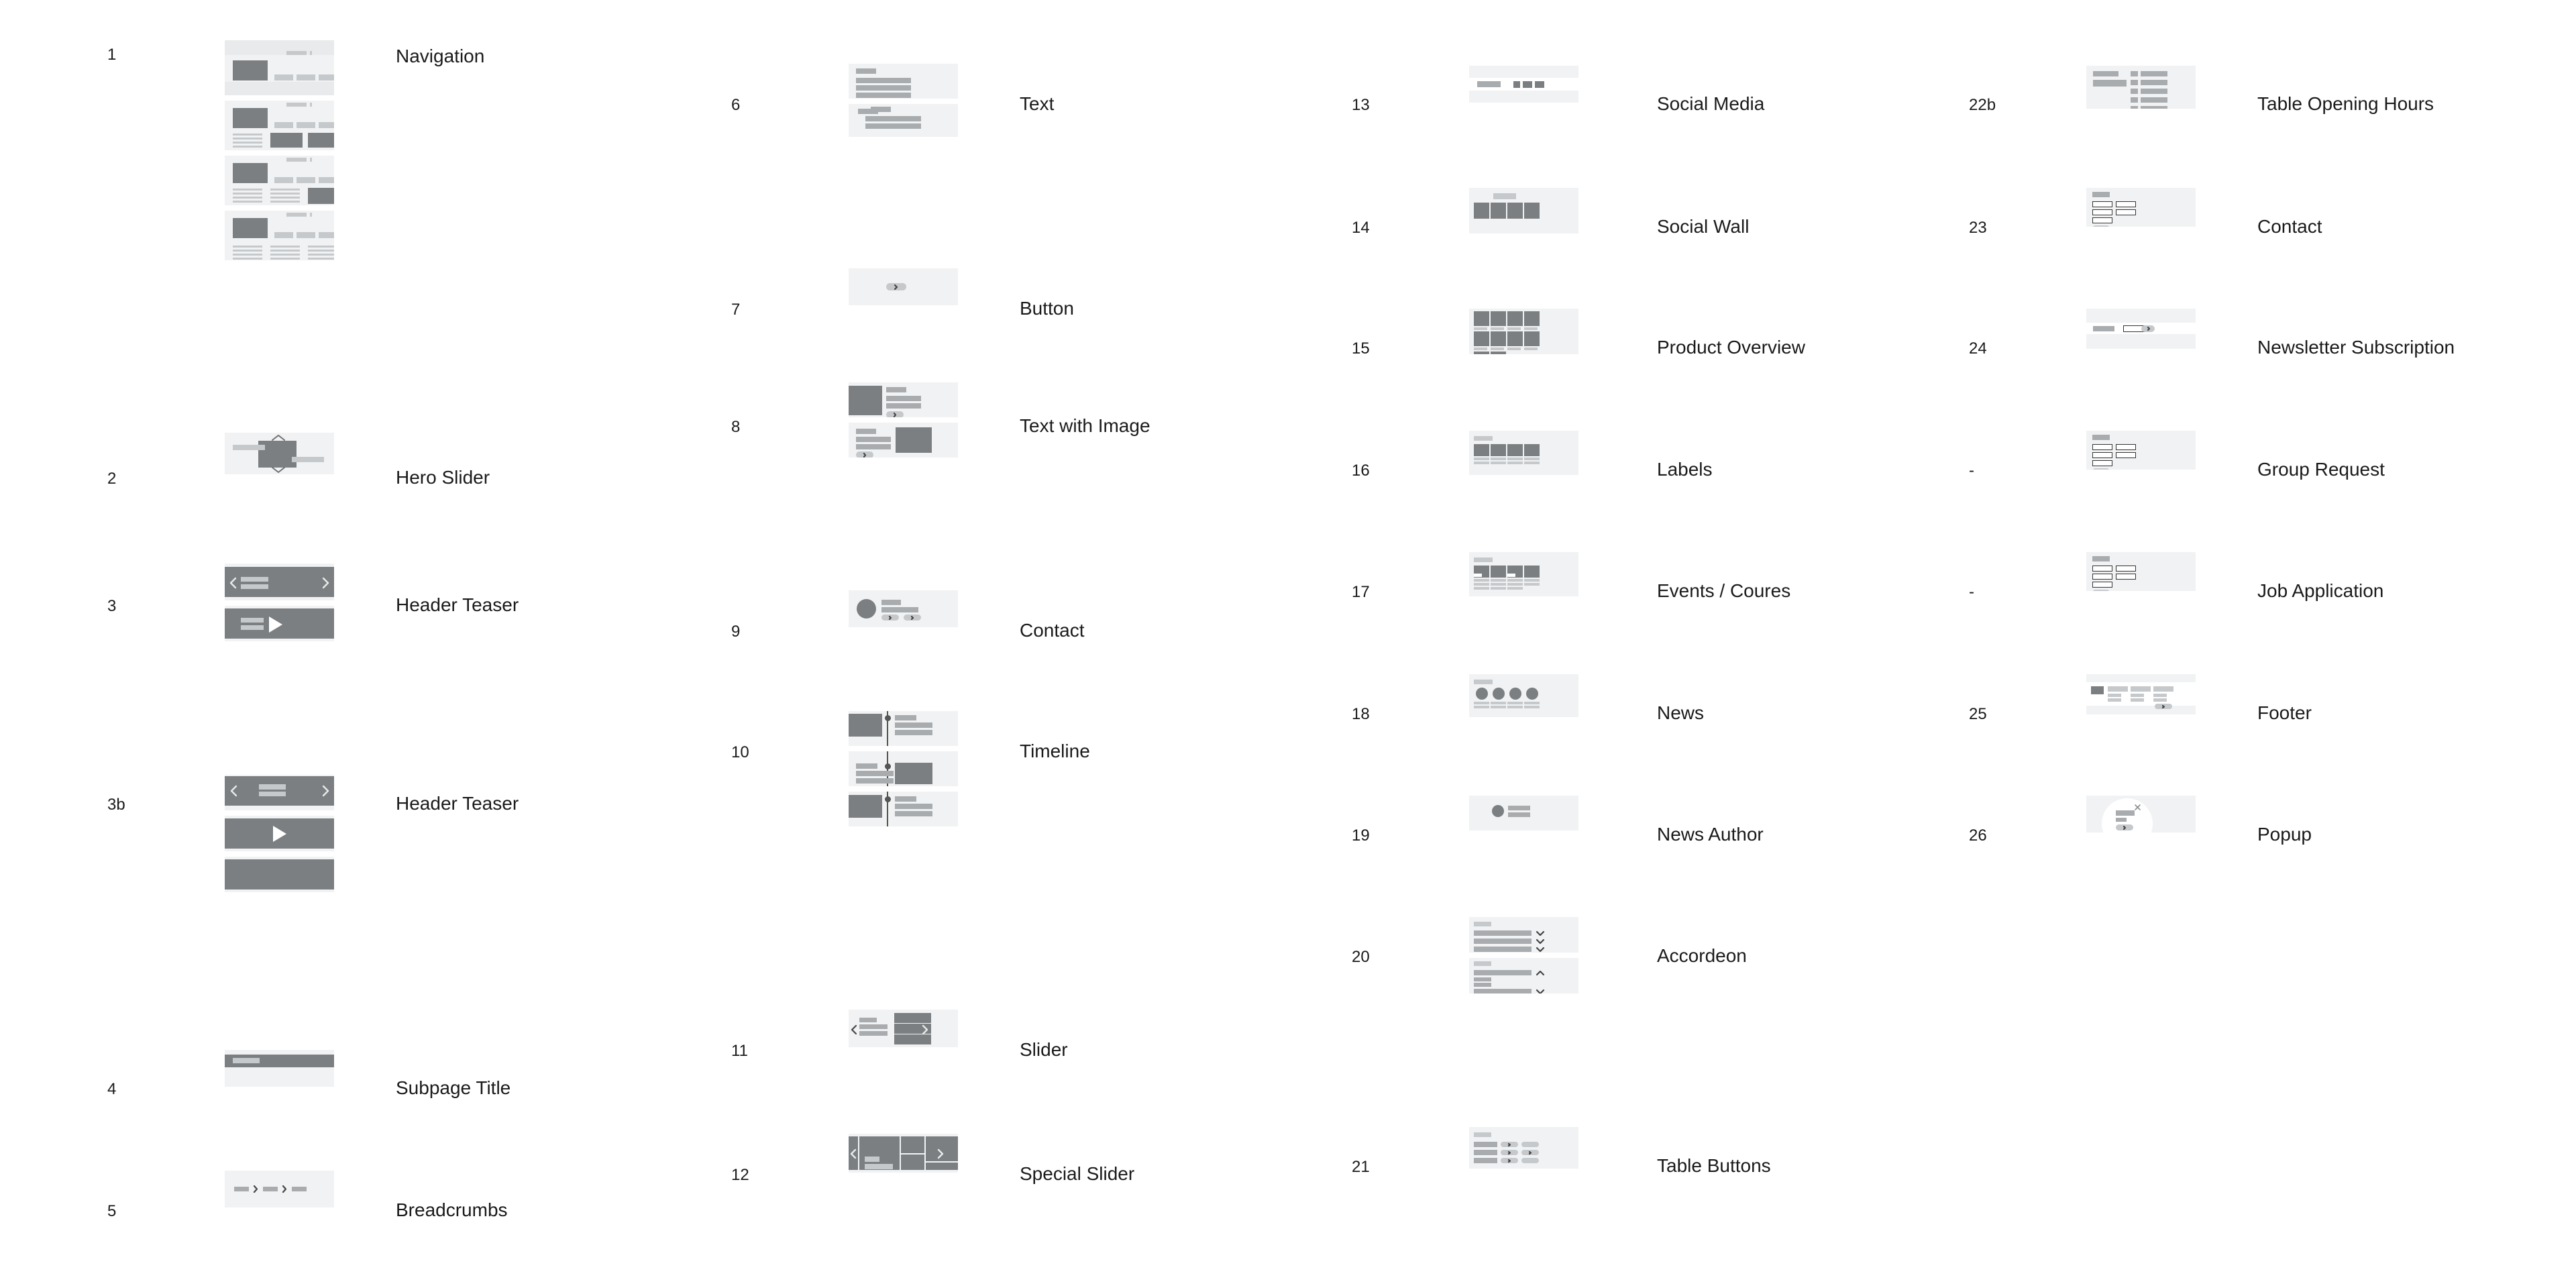 The height and width of the screenshot is (1288, 2576). What do you see at coordinates (2141, 450) in the screenshot?
I see `thumb-group-request` at bounding box center [2141, 450].